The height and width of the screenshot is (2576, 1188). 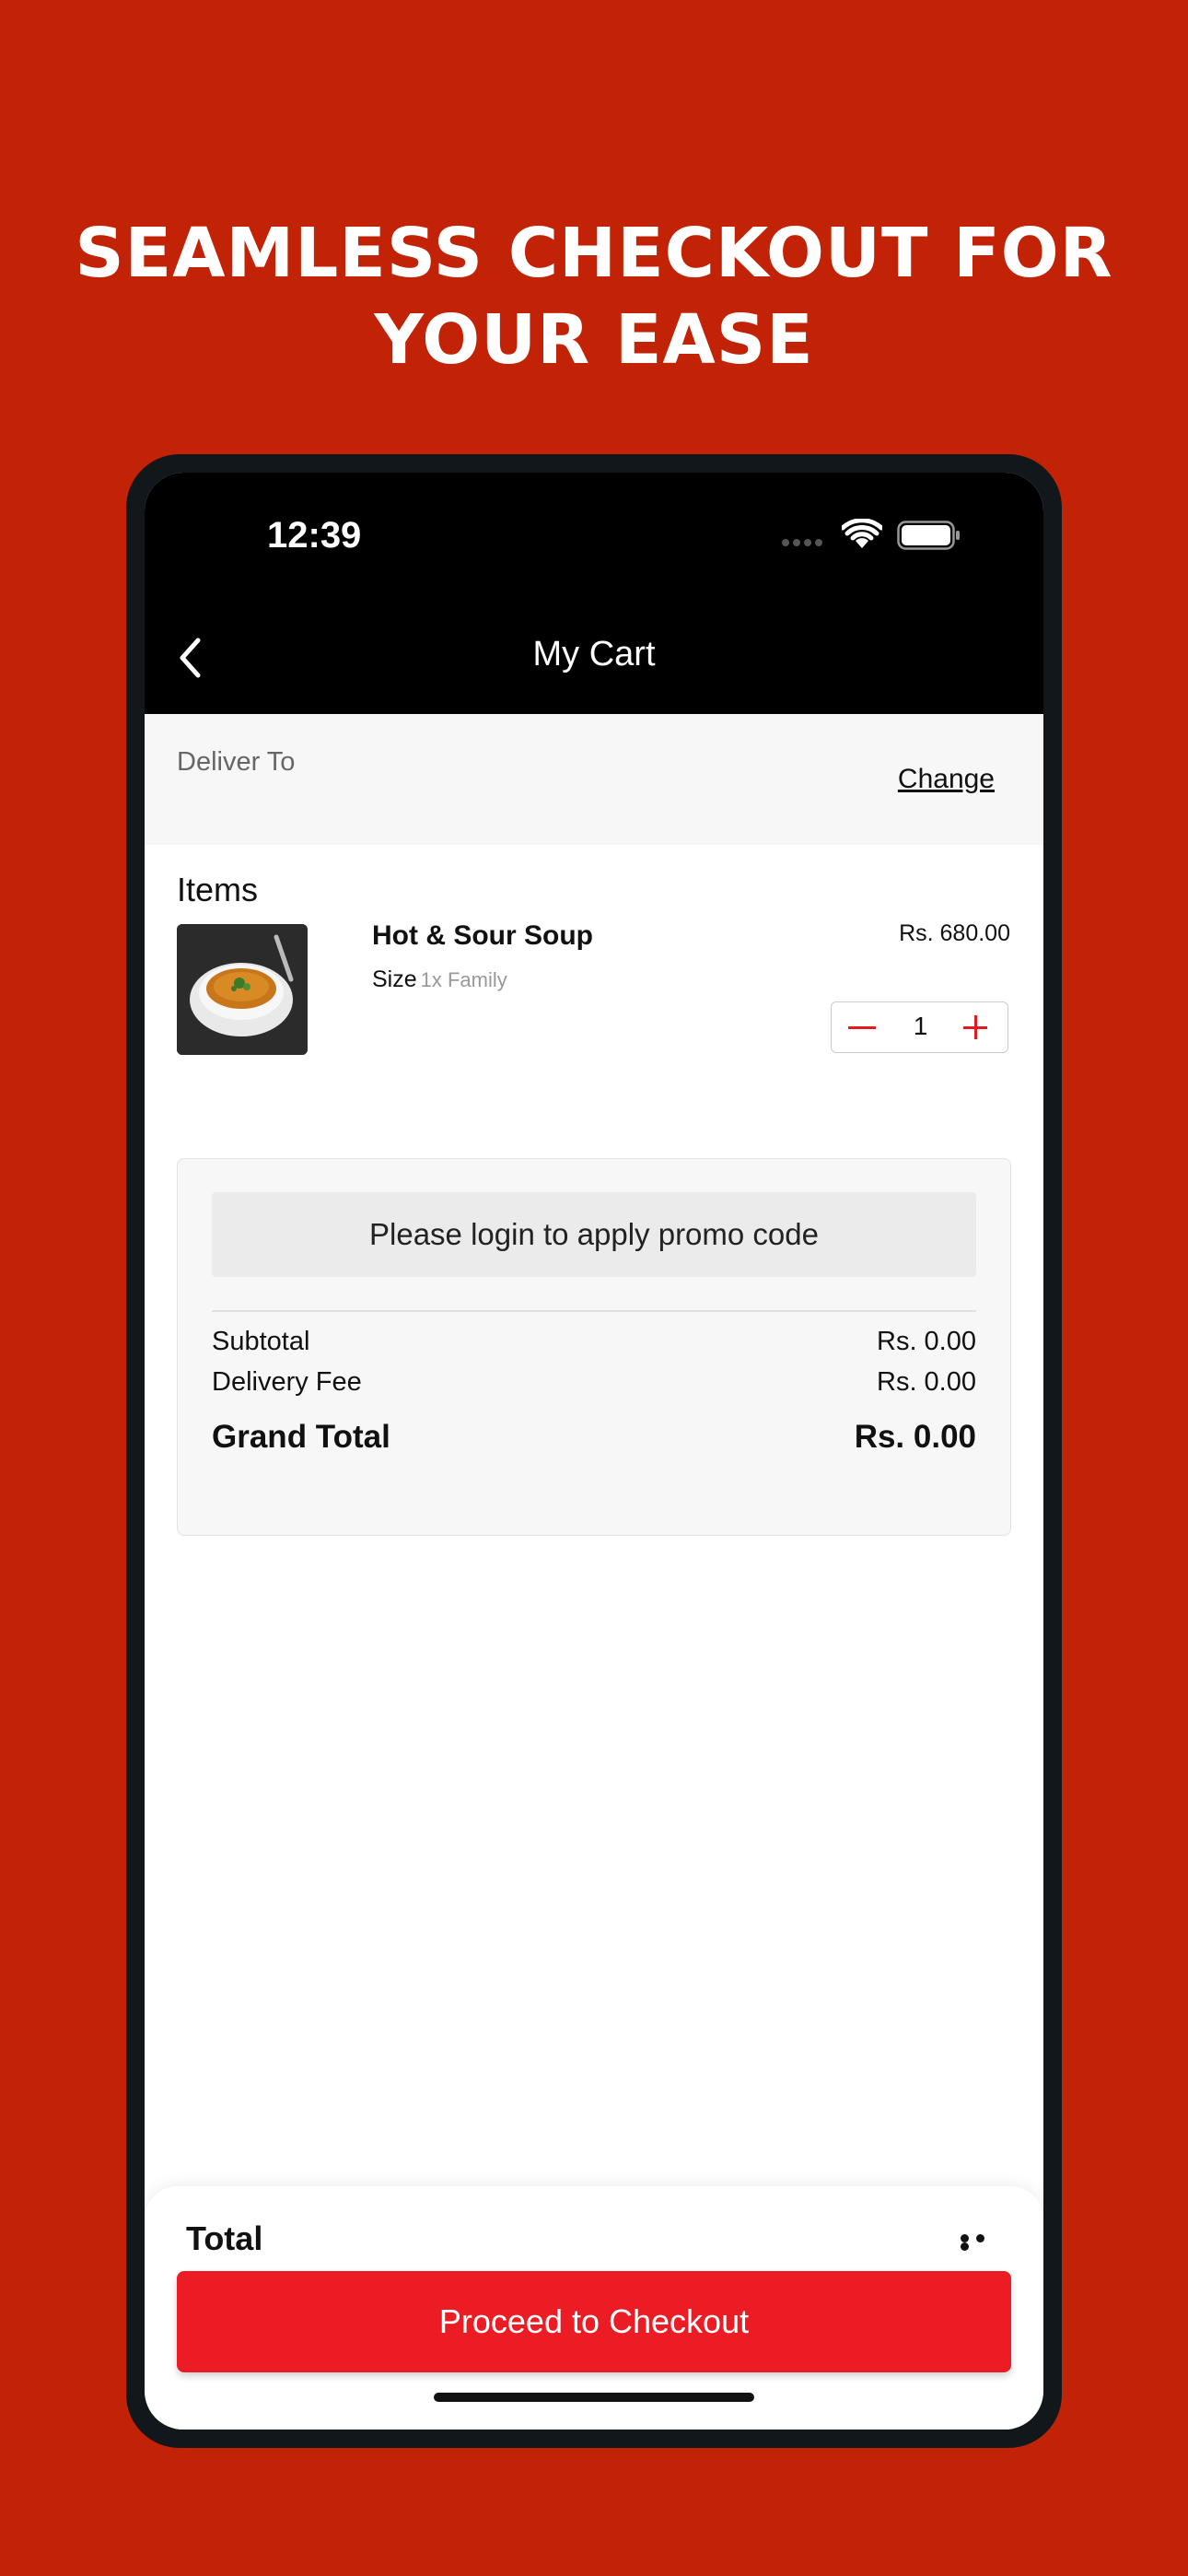 I want to click on item-price: Rs. 680.00, so click(x=954, y=933).